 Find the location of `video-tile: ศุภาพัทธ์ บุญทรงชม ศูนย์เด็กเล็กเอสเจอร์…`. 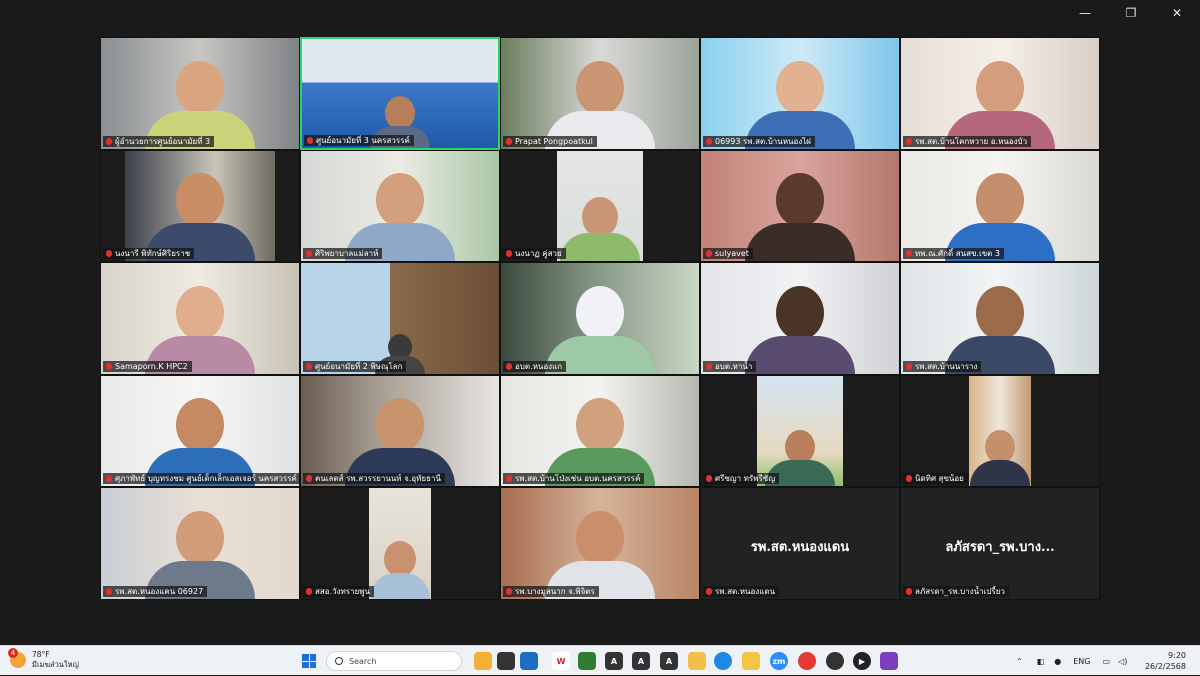

video-tile: ศุภาพัทธ์ บุญทรงชม ศูนย์เด็กเล็กเอสเจอร์… is located at coordinates (200, 431).